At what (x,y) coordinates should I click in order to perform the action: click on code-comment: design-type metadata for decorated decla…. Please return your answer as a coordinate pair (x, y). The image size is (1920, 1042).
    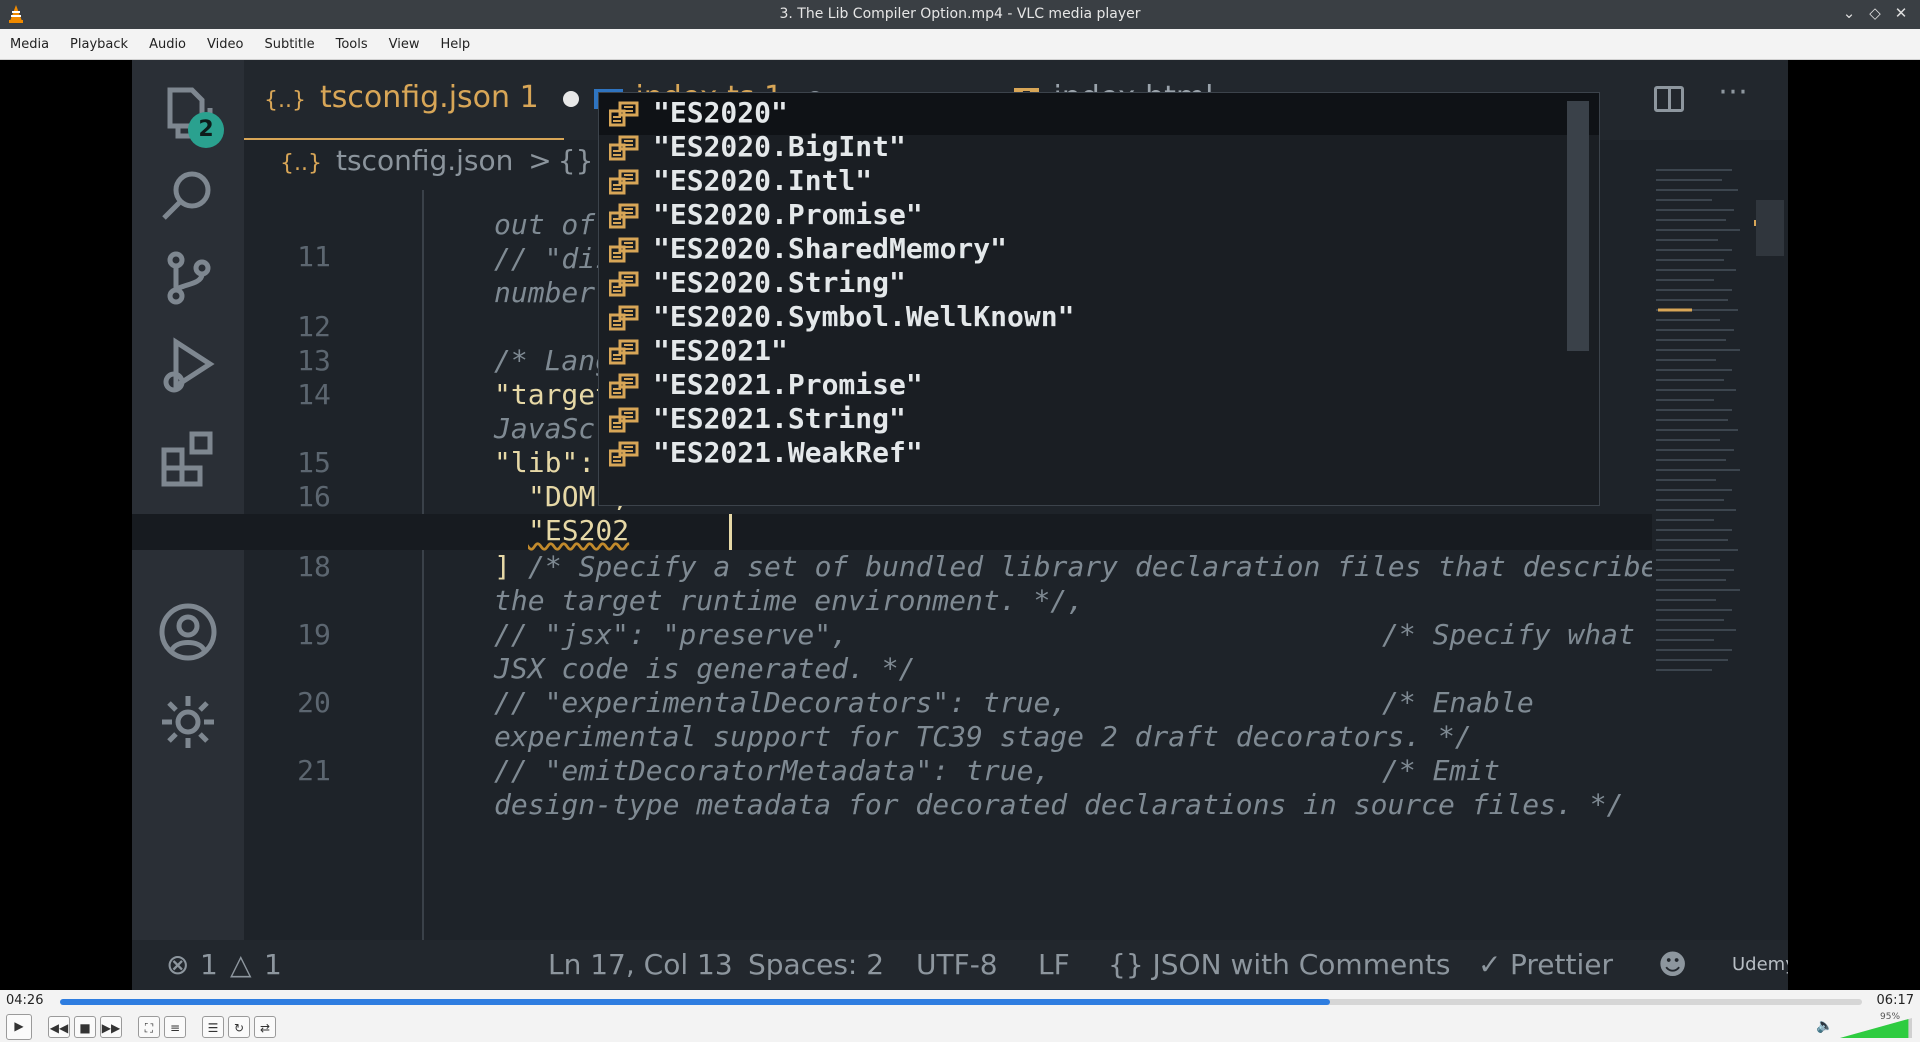
    Looking at the image, I should click on (1059, 804).